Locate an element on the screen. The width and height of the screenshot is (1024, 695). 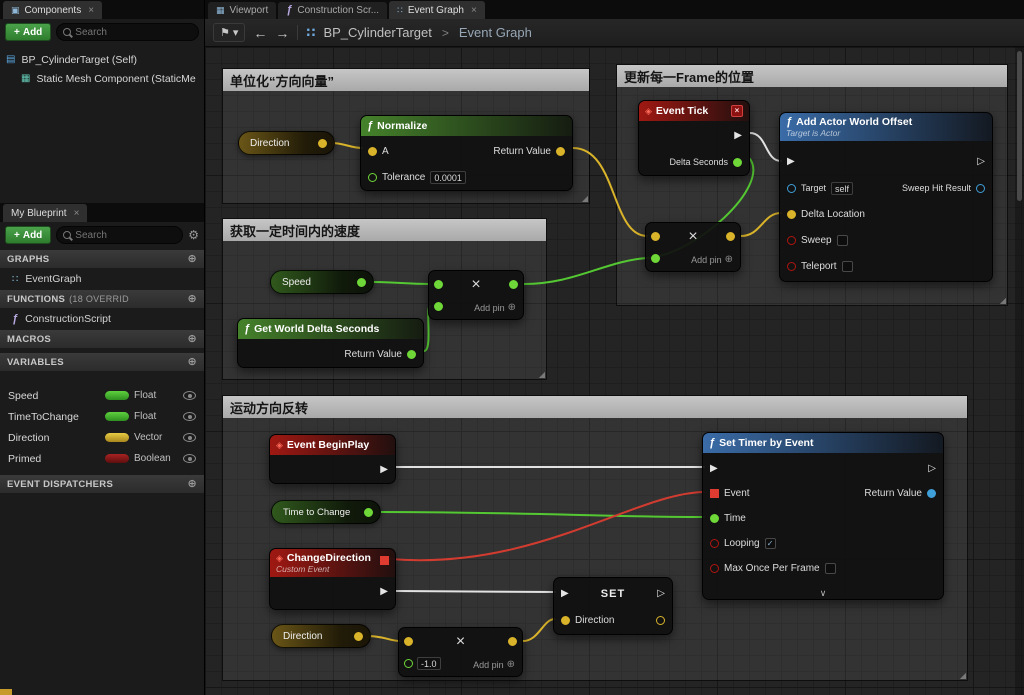
pin-delta-location is located at coordinates (791, 214).